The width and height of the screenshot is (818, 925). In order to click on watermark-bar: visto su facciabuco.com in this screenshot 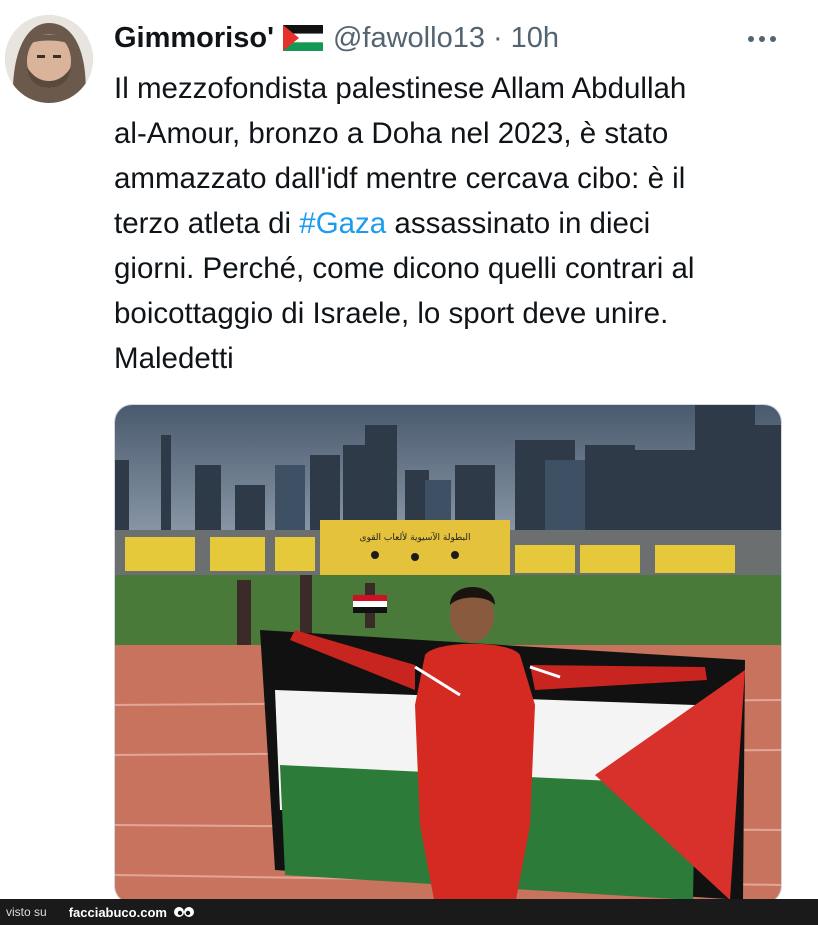, I will do `click(409, 912)`.